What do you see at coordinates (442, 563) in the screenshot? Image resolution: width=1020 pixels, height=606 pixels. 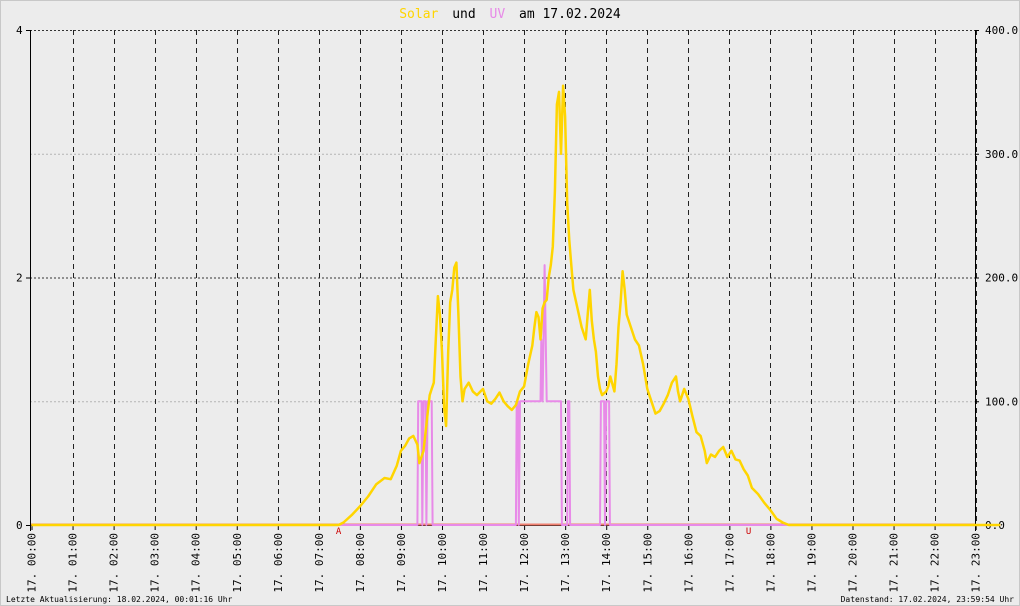 I see `x-tick-label: 17. 10:00` at bounding box center [442, 563].